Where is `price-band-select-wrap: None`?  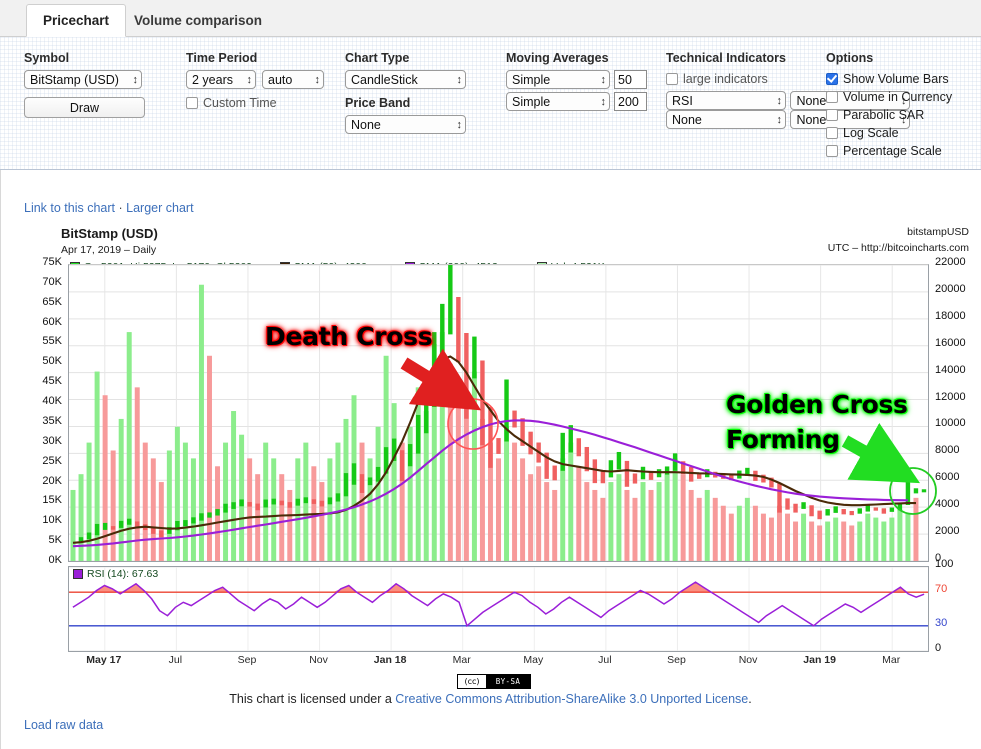
price-band-select-wrap: None is located at coordinates (405, 124).